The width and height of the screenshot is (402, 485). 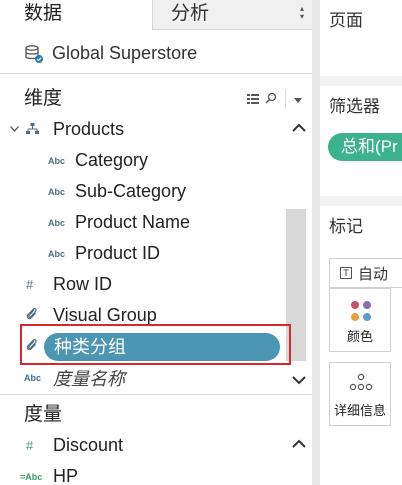 I want to click on dimensions-title: 维度, so click(x=43, y=98).